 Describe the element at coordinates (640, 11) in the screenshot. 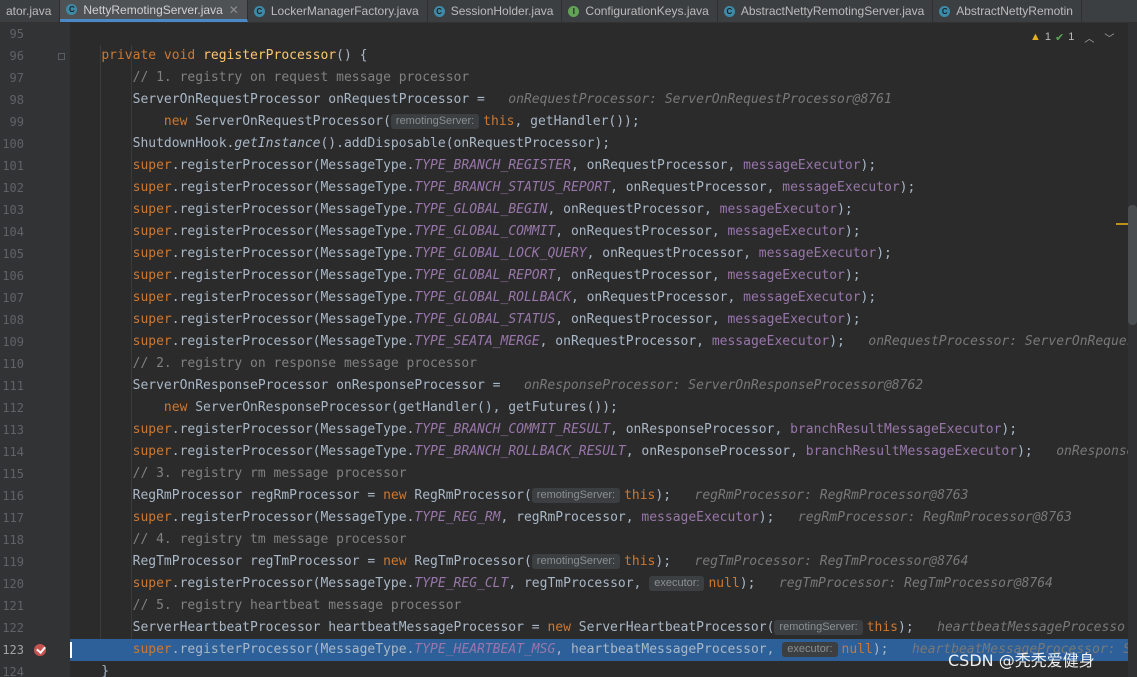

I see `tab-configurationkeys: I ConfigurationKeys.java` at that location.